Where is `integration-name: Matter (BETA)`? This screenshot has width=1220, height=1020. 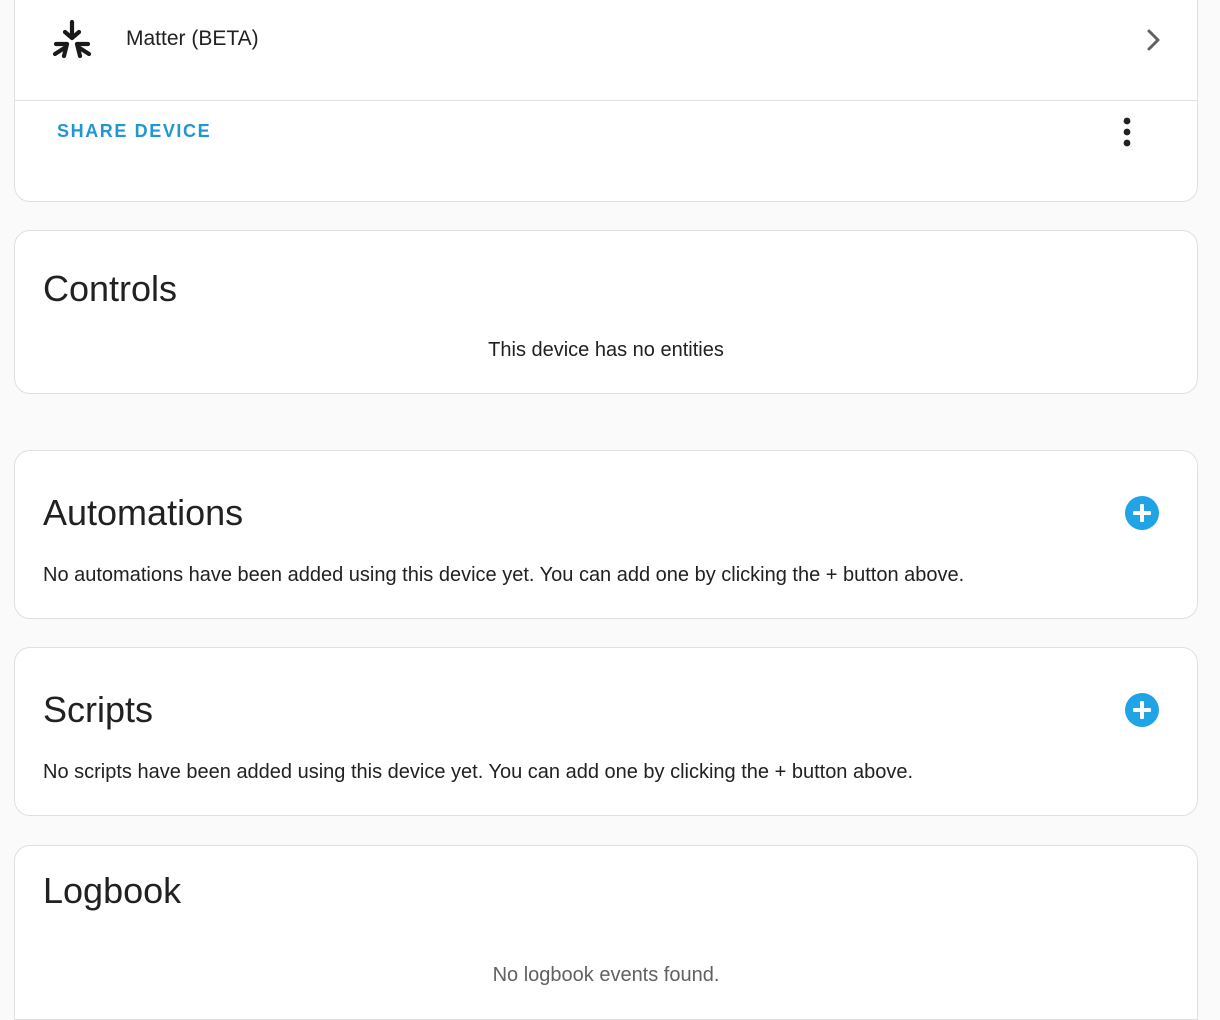
integration-name: Matter (BETA) is located at coordinates (192, 38).